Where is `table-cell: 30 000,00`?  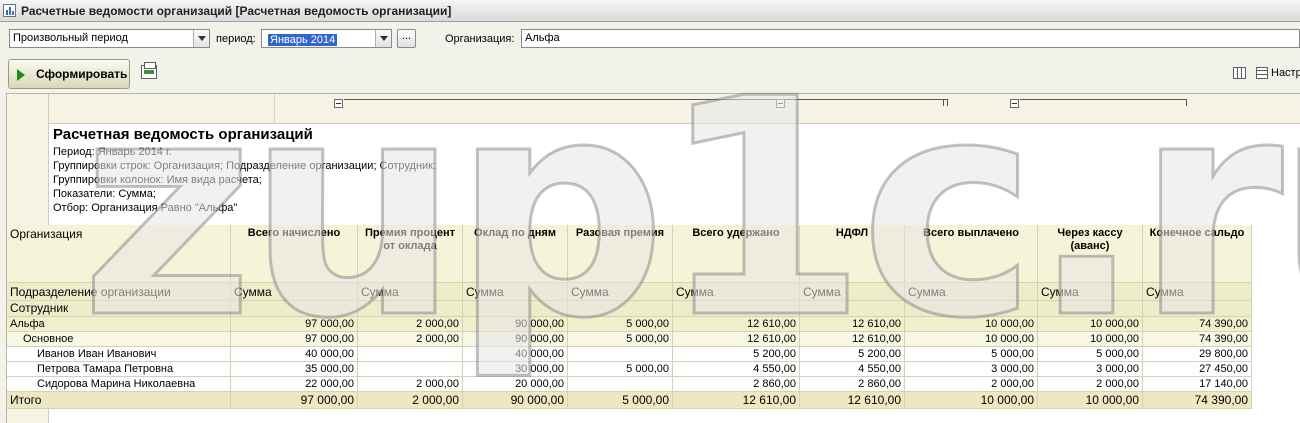 table-cell: 30 000,00 is located at coordinates (515, 369).